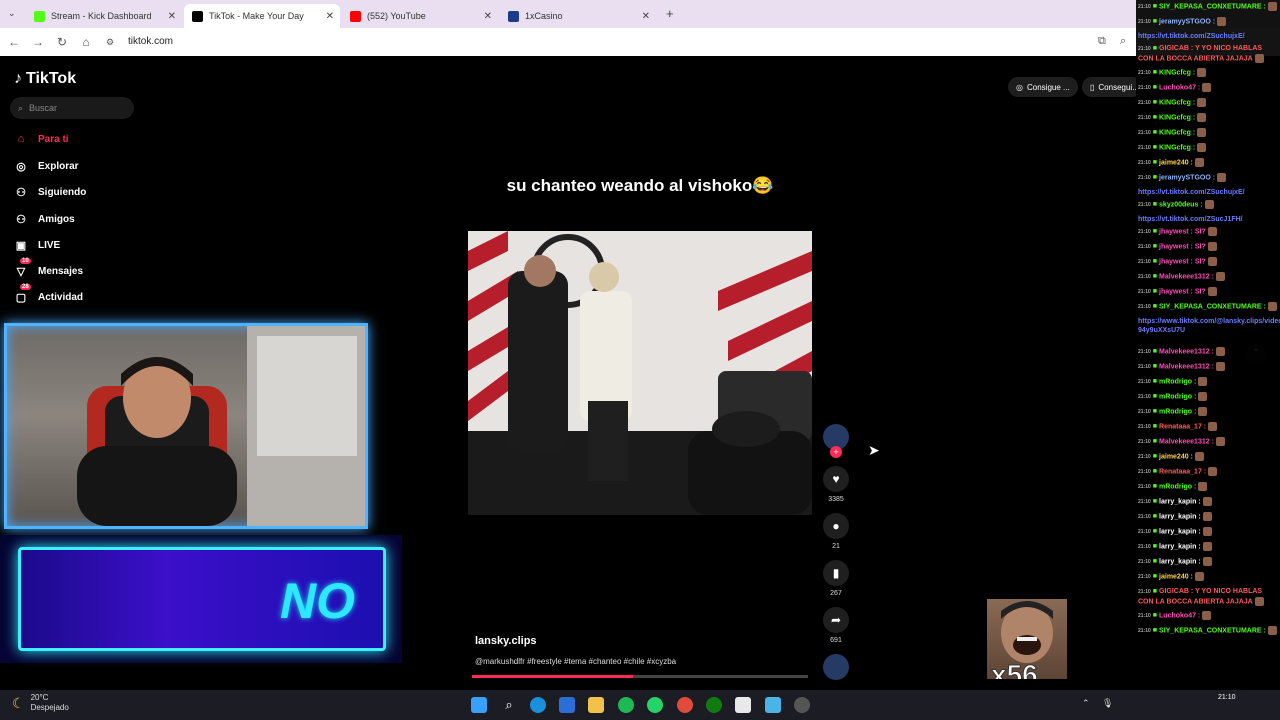  What do you see at coordinates (1102, 41) in the screenshot?
I see `install-app-icon: ⧉` at bounding box center [1102, 41].